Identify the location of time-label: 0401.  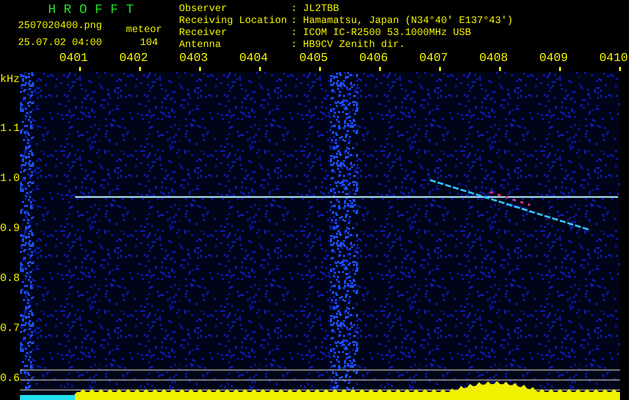
(73, 58).